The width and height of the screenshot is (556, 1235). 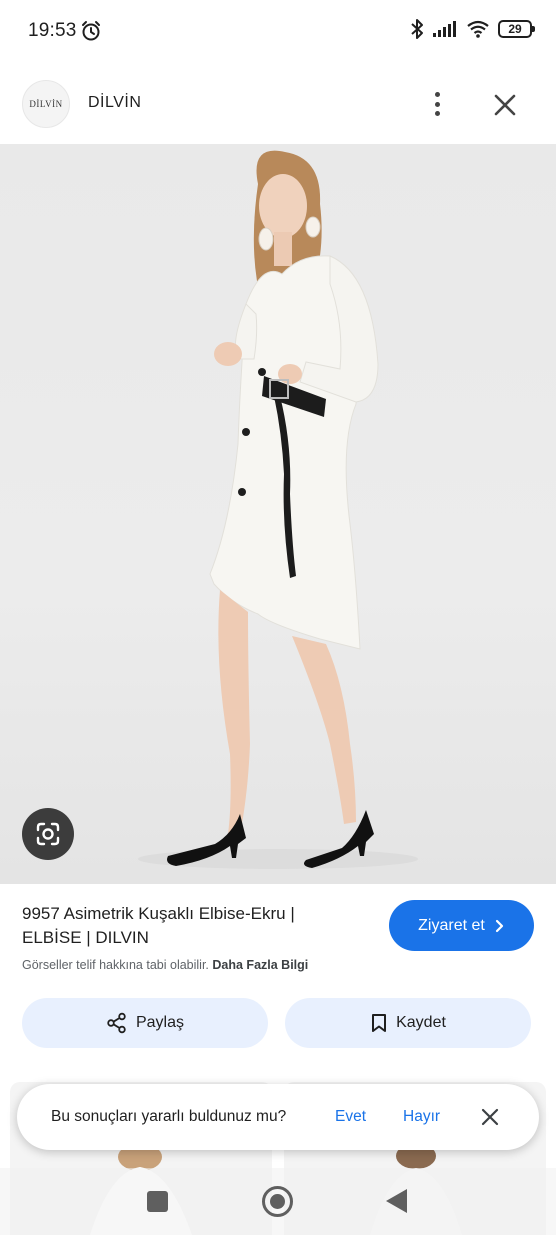 I want to click on battery-level: 29, so click(x=515, y=29).